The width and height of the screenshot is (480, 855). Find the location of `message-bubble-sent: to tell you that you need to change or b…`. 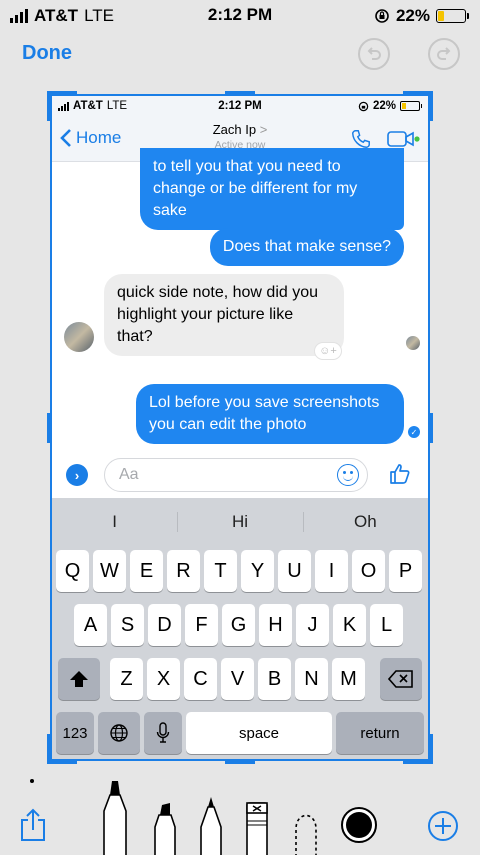

message-bubble-sent: to tell you that you need to change or b… is located at coordinates (272, 189).